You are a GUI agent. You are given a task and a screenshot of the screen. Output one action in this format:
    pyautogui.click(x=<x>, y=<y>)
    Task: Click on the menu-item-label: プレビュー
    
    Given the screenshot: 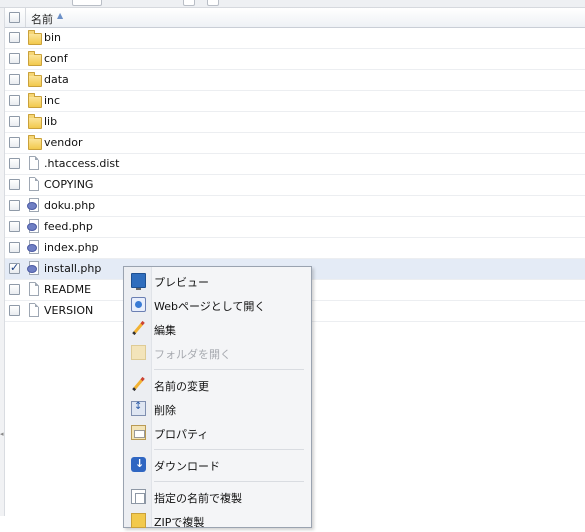 What is the action you would take?
    pyautogui.click(x=181, y=282)
    